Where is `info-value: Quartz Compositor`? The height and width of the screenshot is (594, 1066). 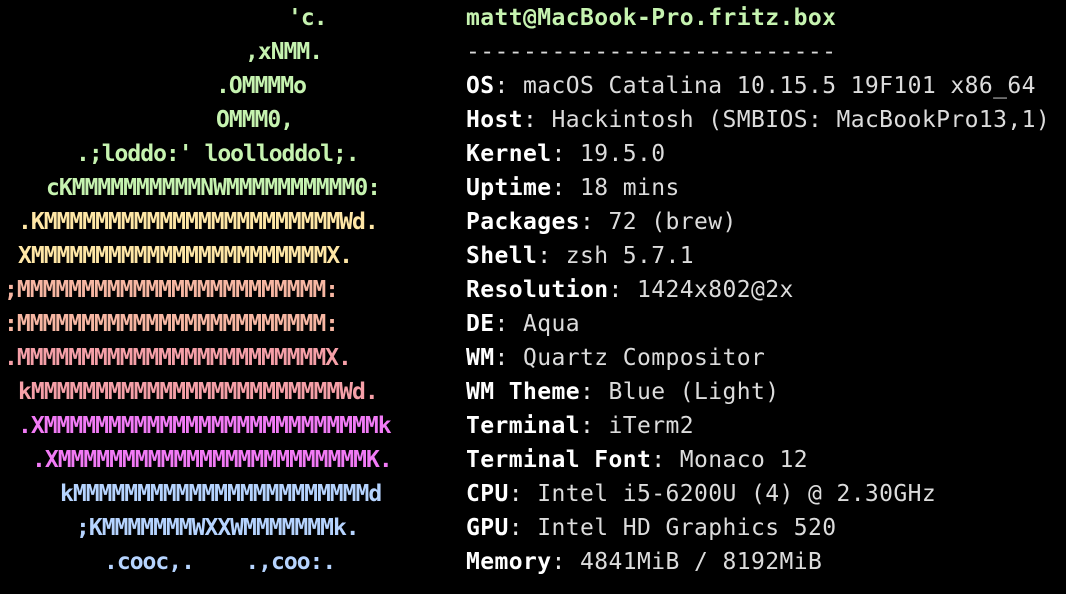
info-value: Quartz Compositor is located at coordinates (644, 358).